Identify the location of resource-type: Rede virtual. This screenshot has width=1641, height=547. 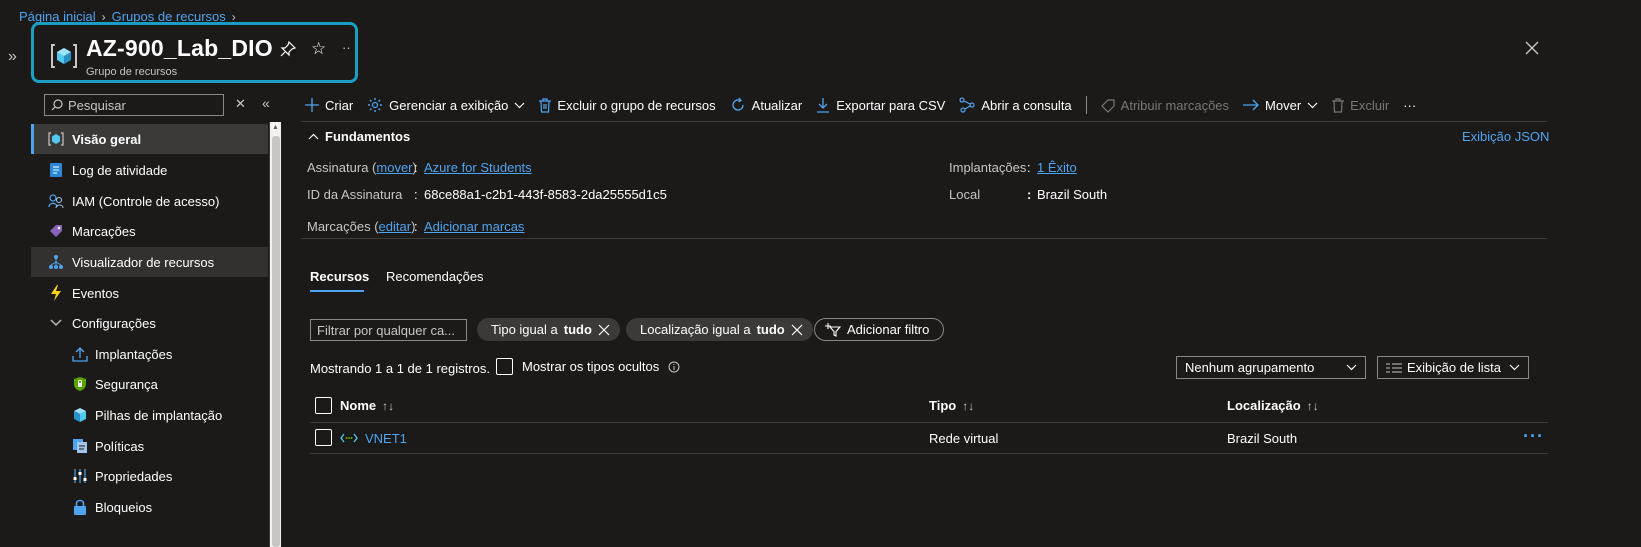
(964, 438).